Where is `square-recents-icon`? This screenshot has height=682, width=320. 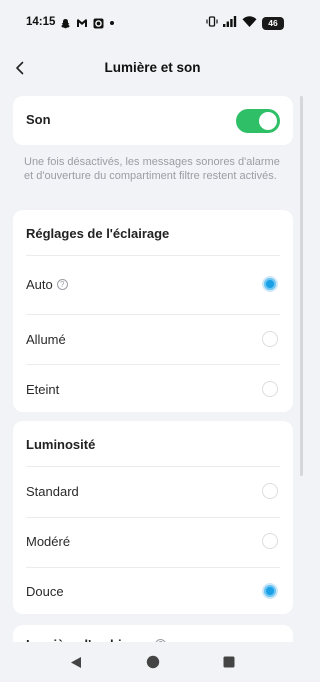 square-recents-icon is located at coordinates (229, 662).